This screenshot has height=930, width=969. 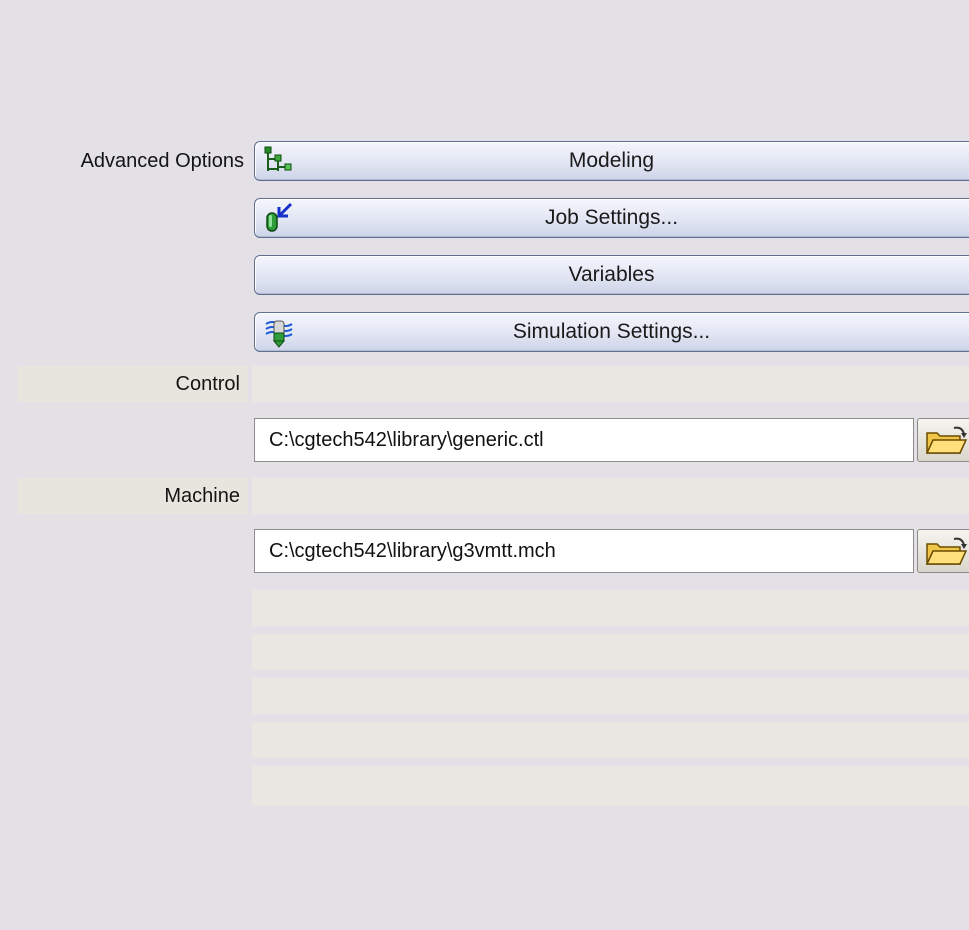 I want to click on variables-button: Variables, so click(x=611, y=275).